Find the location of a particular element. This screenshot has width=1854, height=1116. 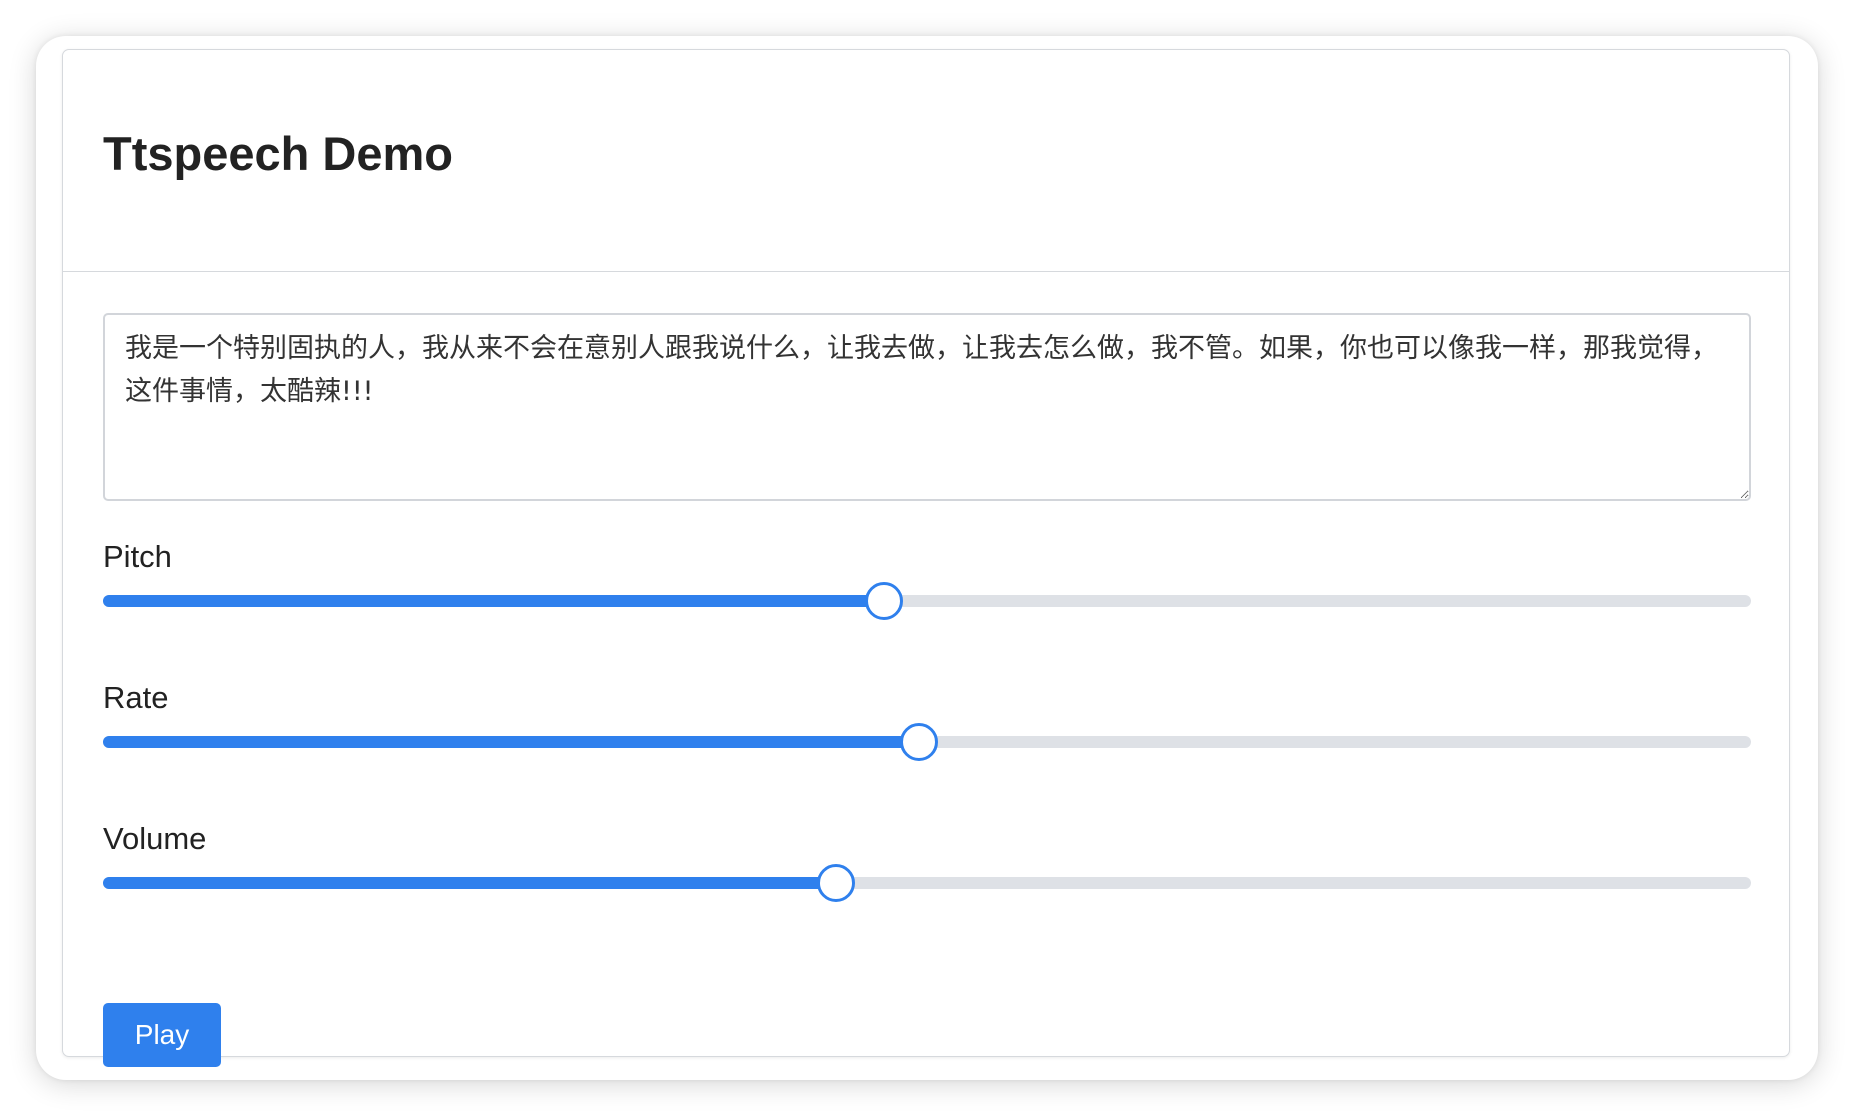

volume-slider-thumb is located at coordinates (836, 883).